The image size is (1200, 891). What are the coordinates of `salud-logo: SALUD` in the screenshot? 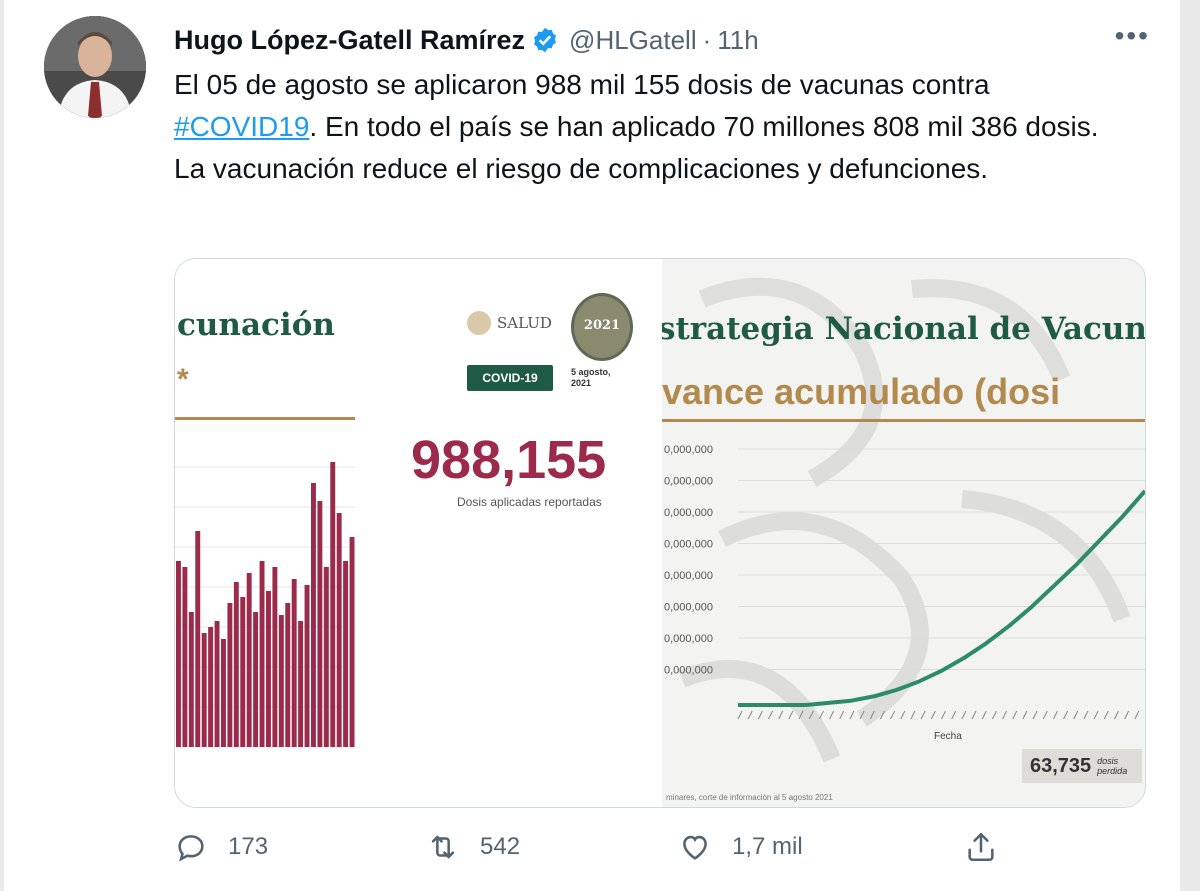 It's located at (509, 323).